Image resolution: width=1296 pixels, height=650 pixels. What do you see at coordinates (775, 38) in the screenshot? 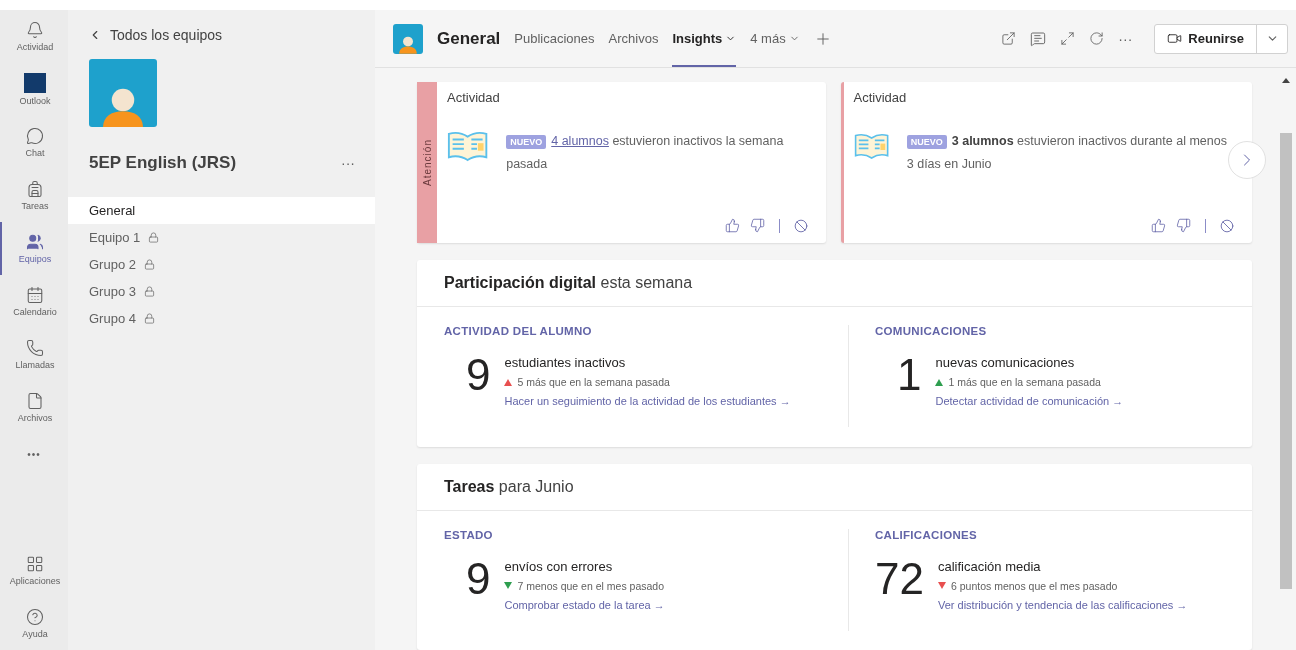
I see `tab: 4 más` at bounding box center [775, 38].